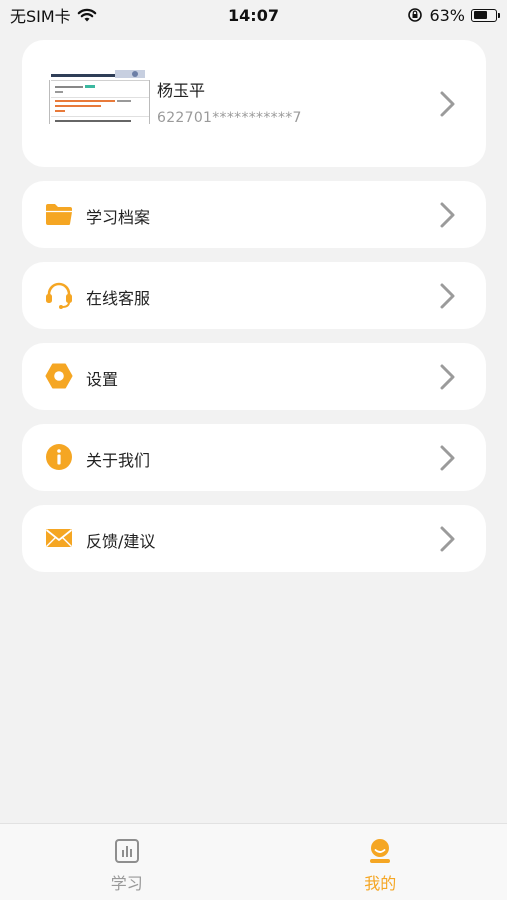 The width and height of the screenshot is (507, 900). What do you see at coordinates (40, 16) in the screenshot?
I see `carrier-label: 无SIM卡` at bounding box center [40, 16].